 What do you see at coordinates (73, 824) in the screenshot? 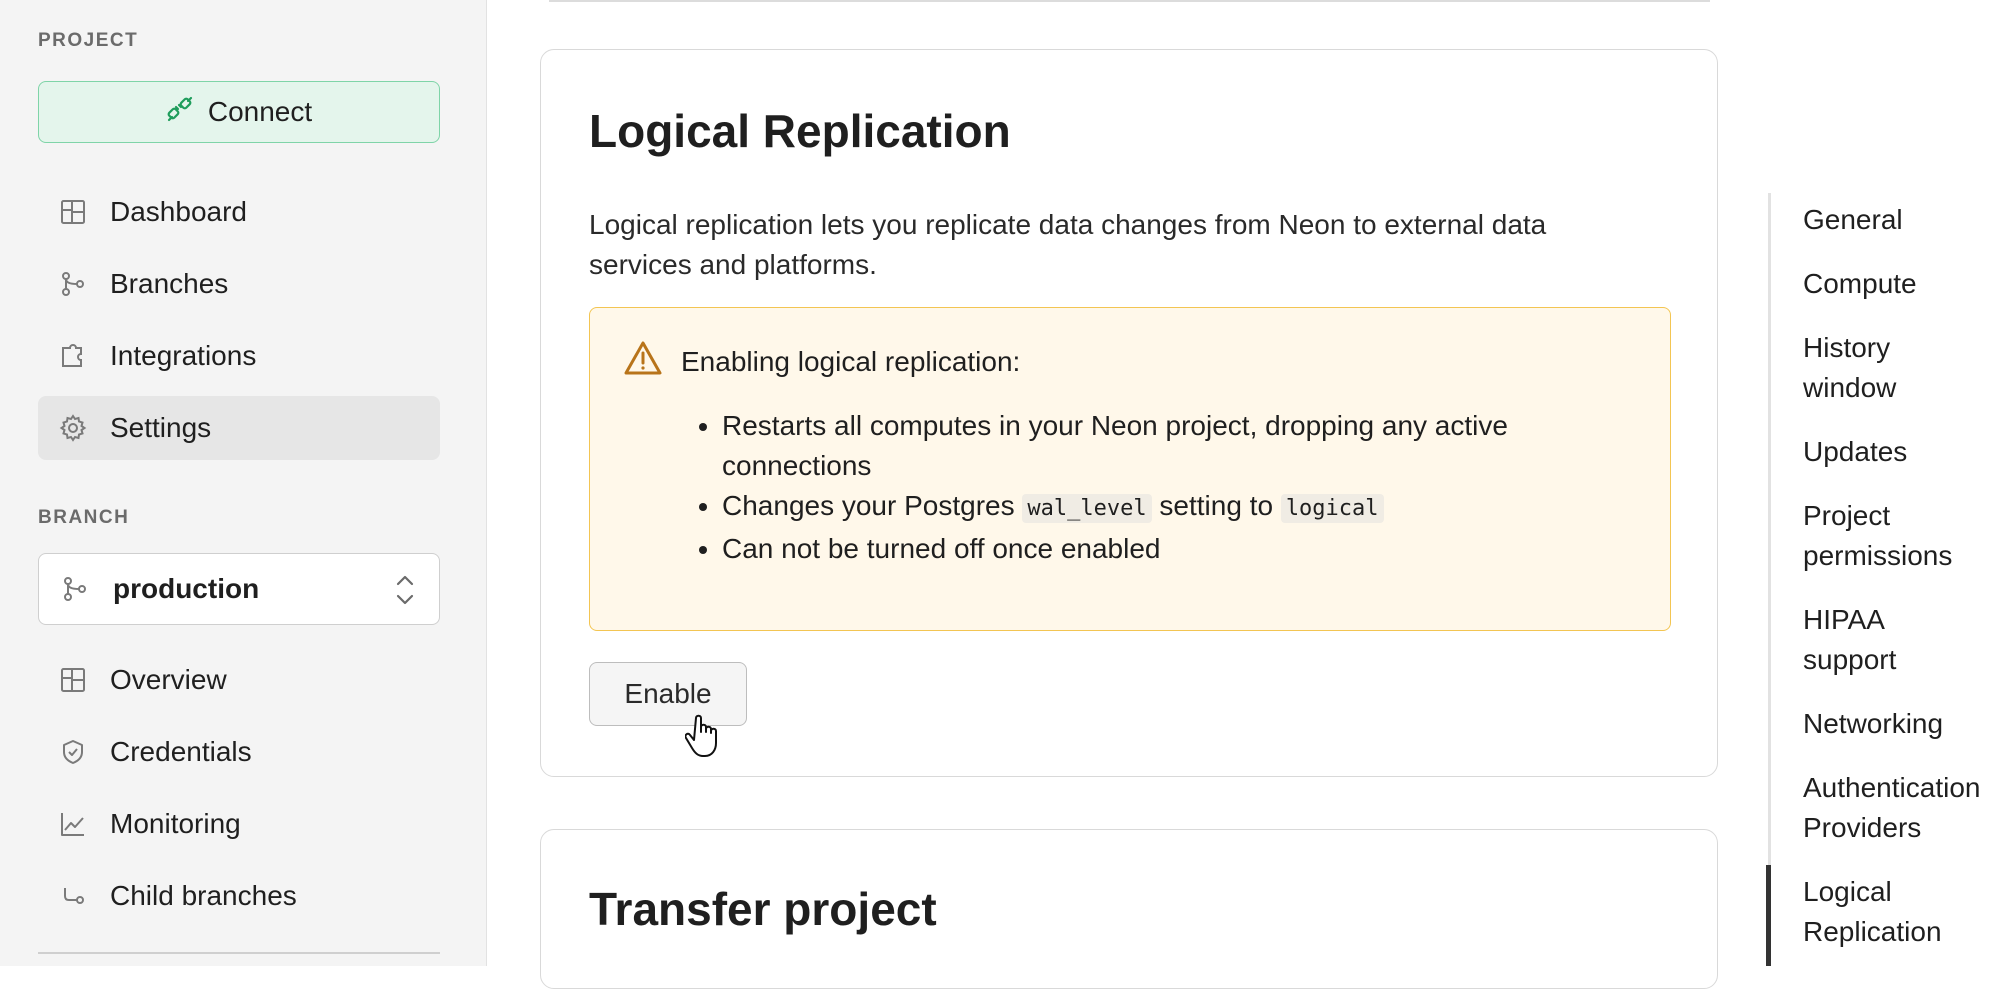
I see `chart-icon` at bounding box center [73, 824].